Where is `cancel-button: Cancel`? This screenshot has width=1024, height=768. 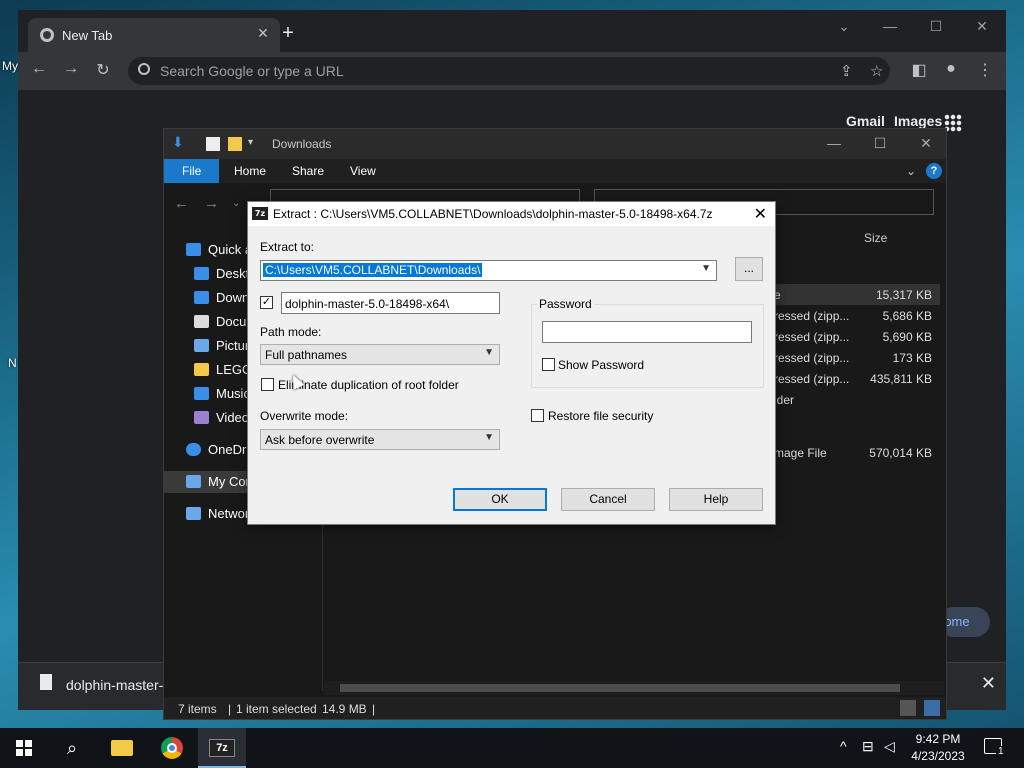
cancel-button: Cancel is located at coordinates (608, 499).